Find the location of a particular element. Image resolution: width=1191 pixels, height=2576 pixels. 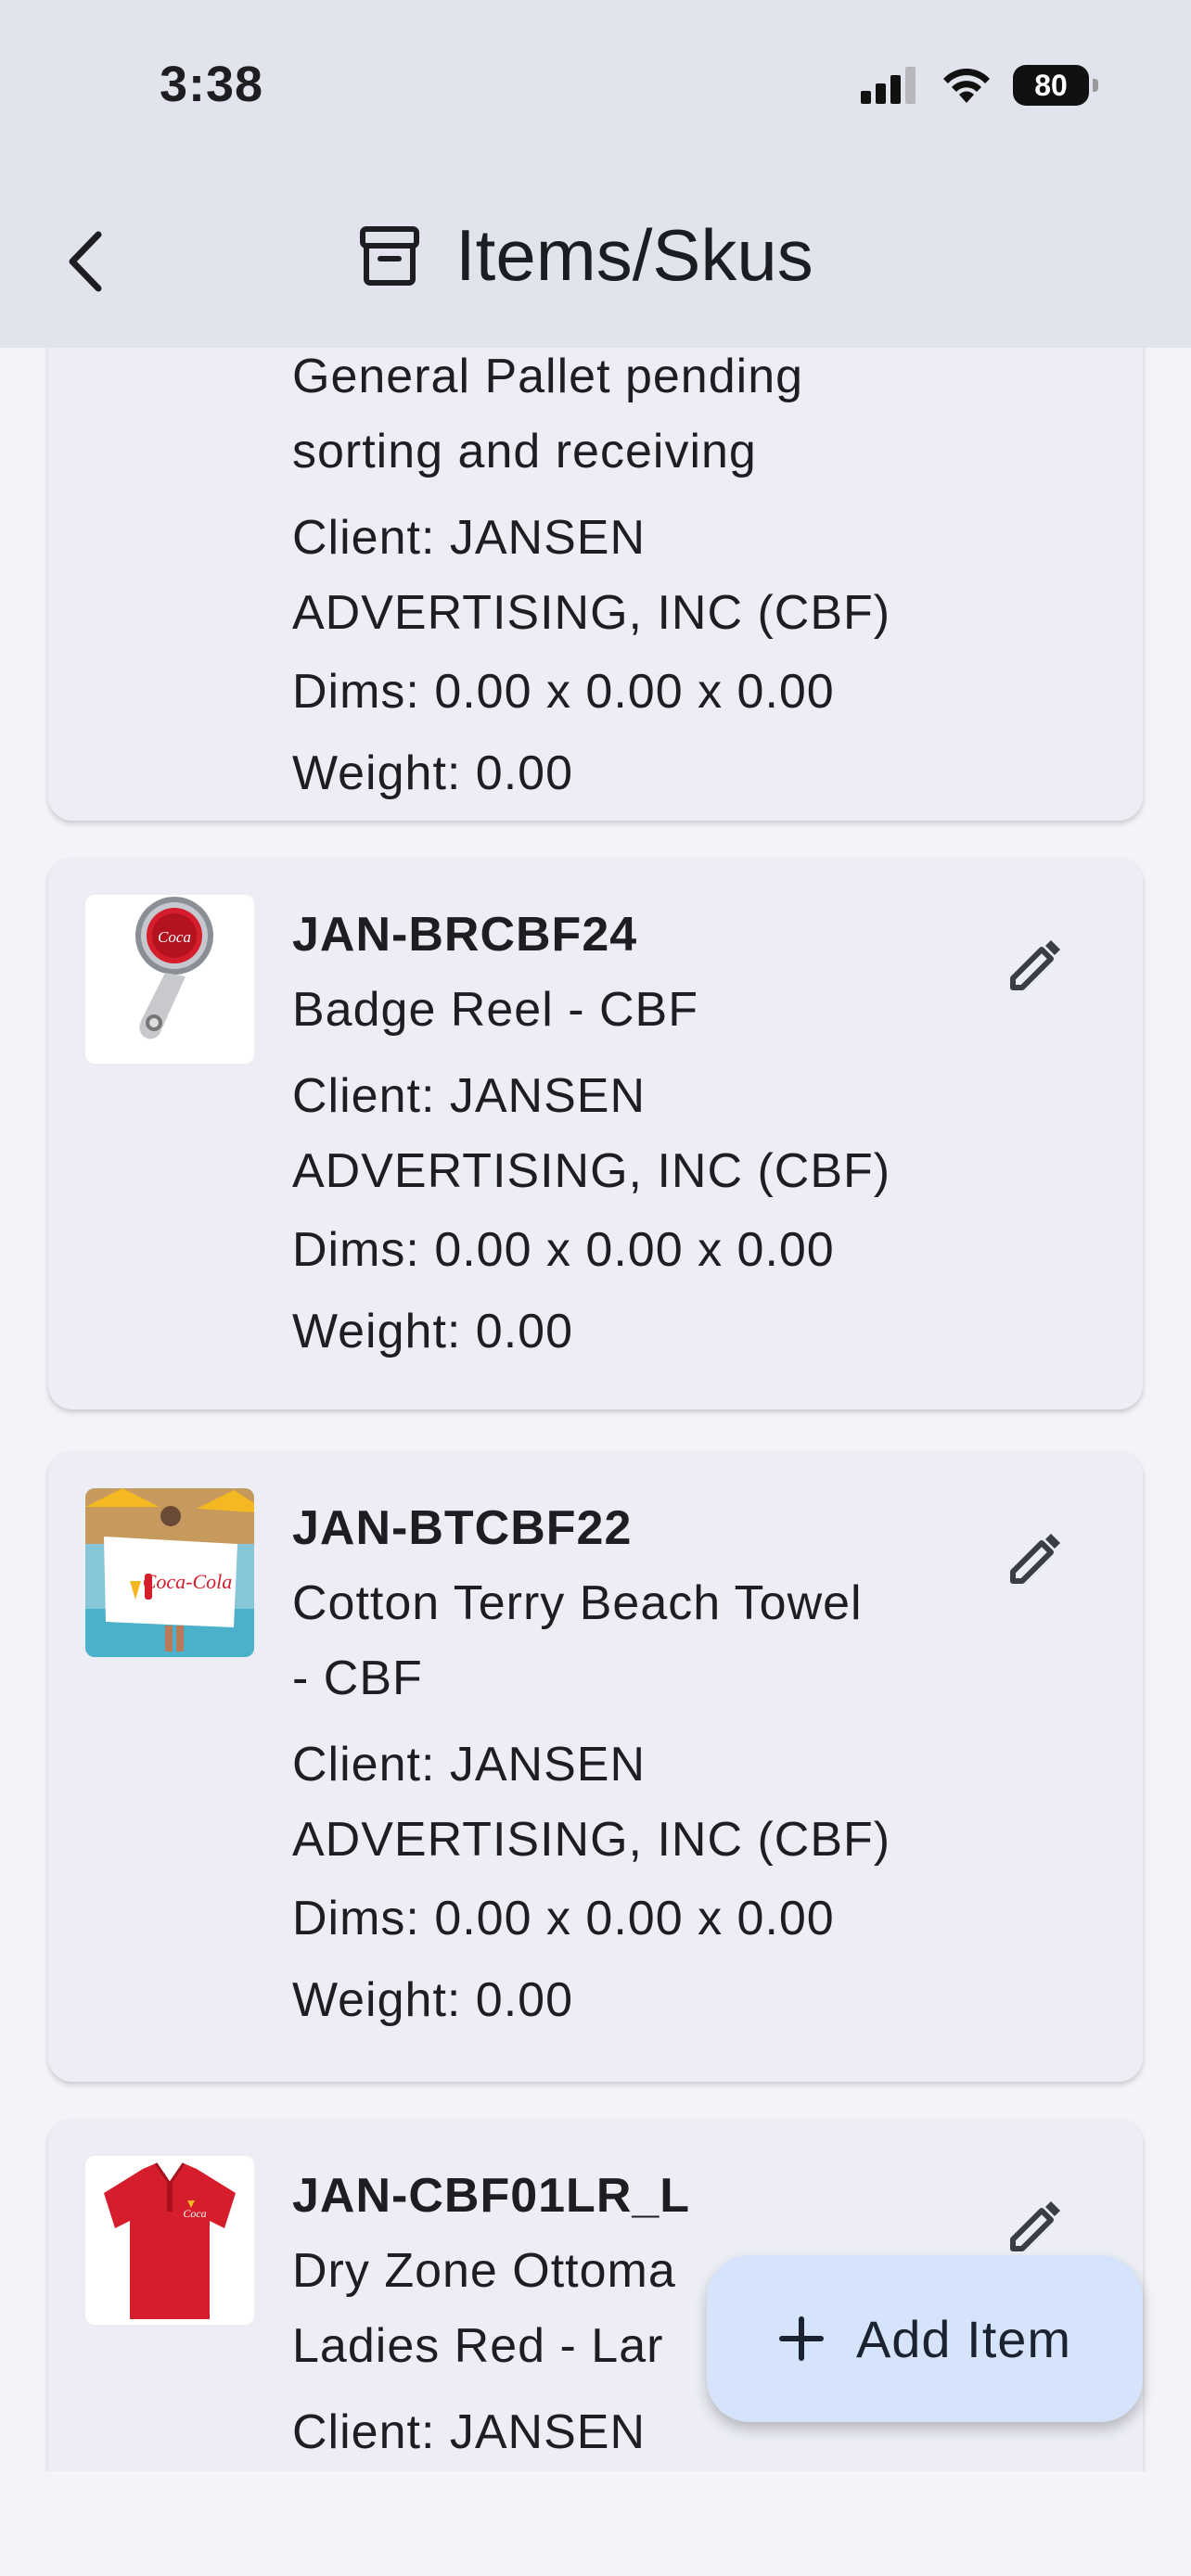

page-title-group: Items/Skus is located at coordinates (585, 256).